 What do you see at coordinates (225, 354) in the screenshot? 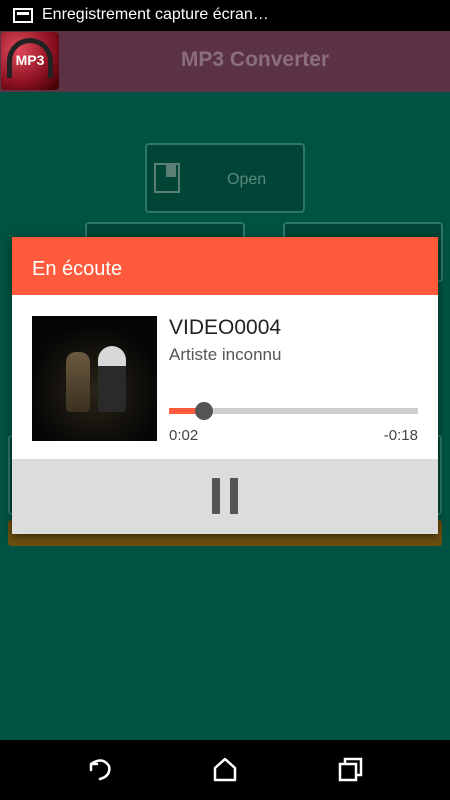
I see `track-artist: Artiste inconnu` at bounding box center [225, 354].